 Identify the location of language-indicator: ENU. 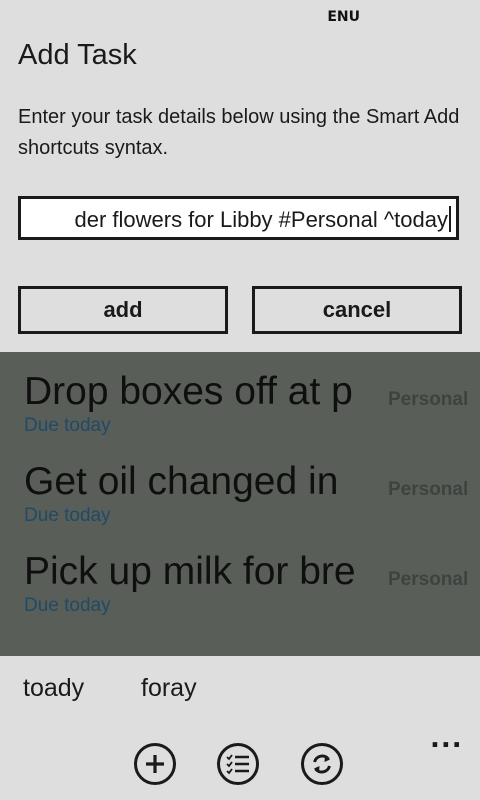
(343, 17).